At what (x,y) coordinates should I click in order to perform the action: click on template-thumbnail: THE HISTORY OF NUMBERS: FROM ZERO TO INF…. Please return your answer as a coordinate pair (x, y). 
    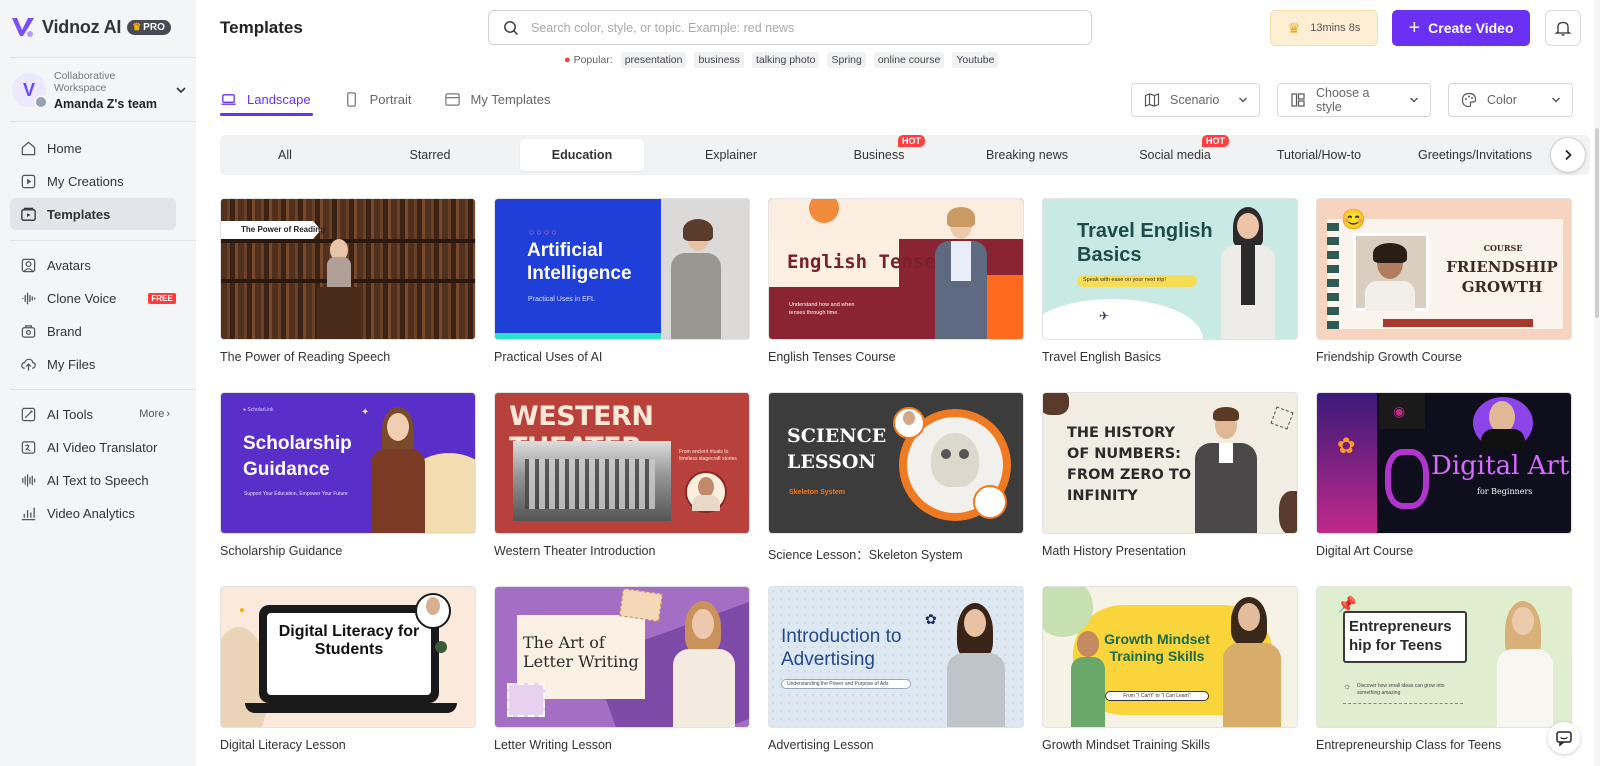
    Looking at the image, I should click on (1170, 463).